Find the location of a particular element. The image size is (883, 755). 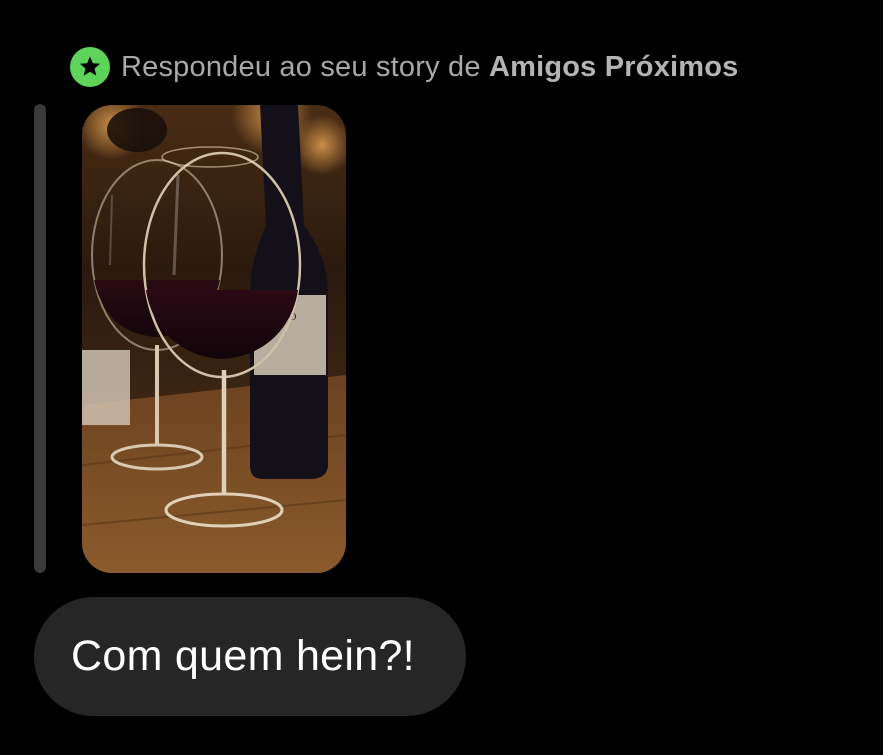

close-friends-badge is located at coordinates (90, 67).